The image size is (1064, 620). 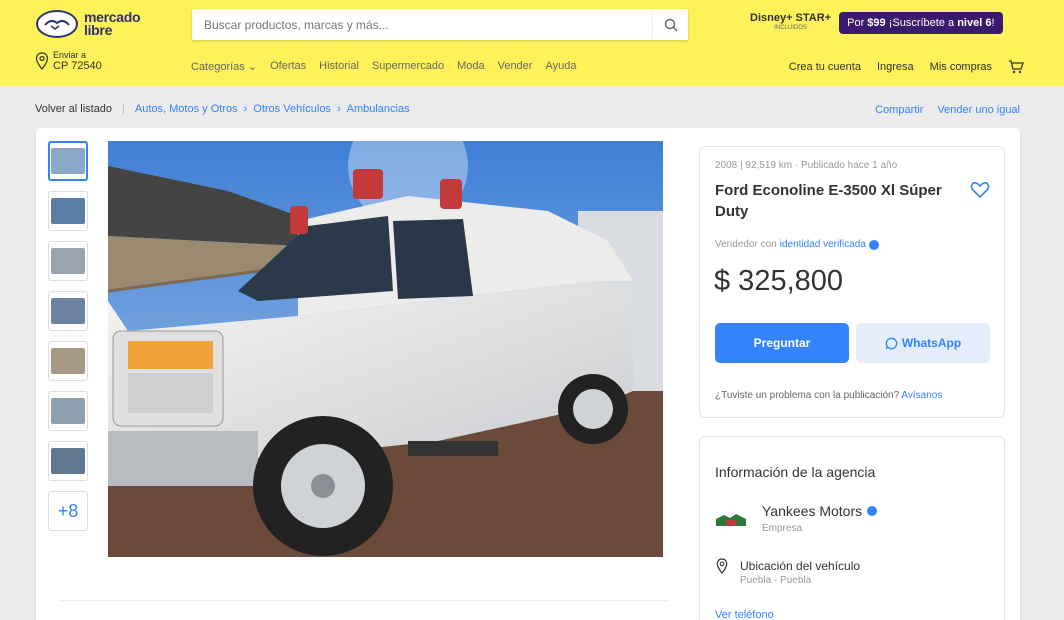 What do you see at coordinates (779, 281) in the screenshot?
I see `listing-price: $ 325,800` at bounding box center [779, 281].